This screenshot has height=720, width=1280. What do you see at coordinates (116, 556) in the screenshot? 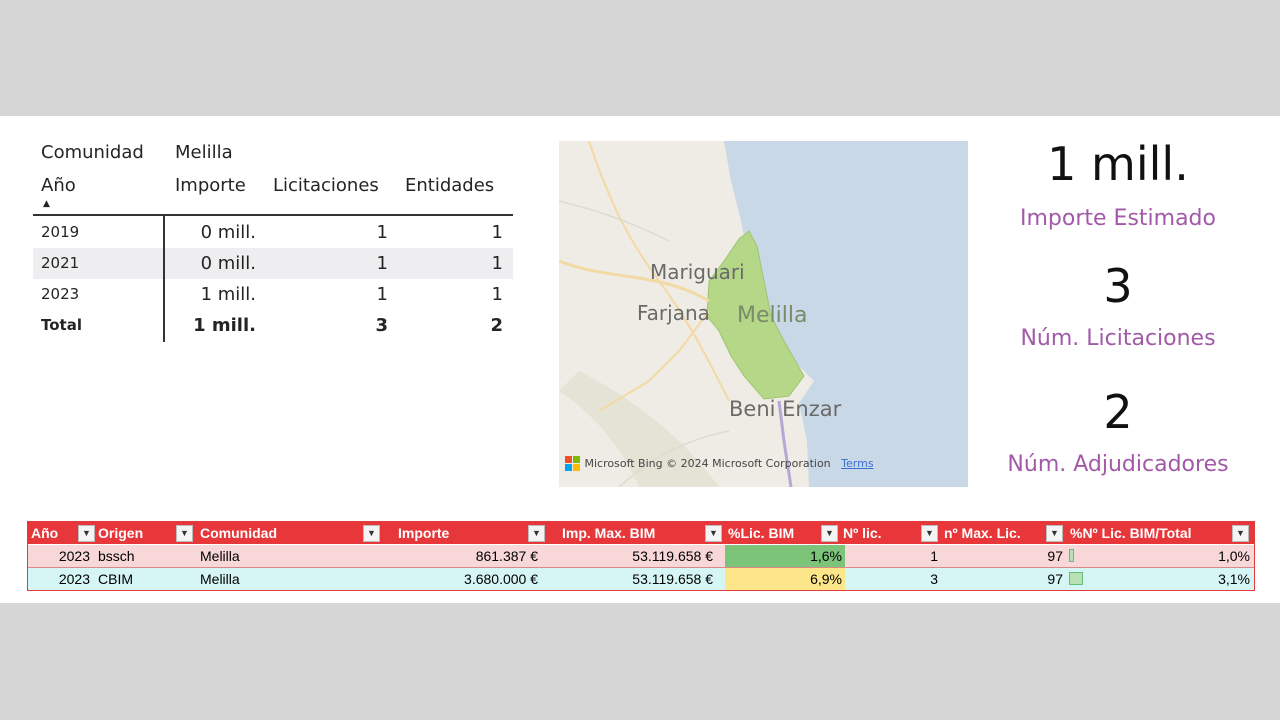
I see `cell-origen: bssch` at bounding box center [116, 556].